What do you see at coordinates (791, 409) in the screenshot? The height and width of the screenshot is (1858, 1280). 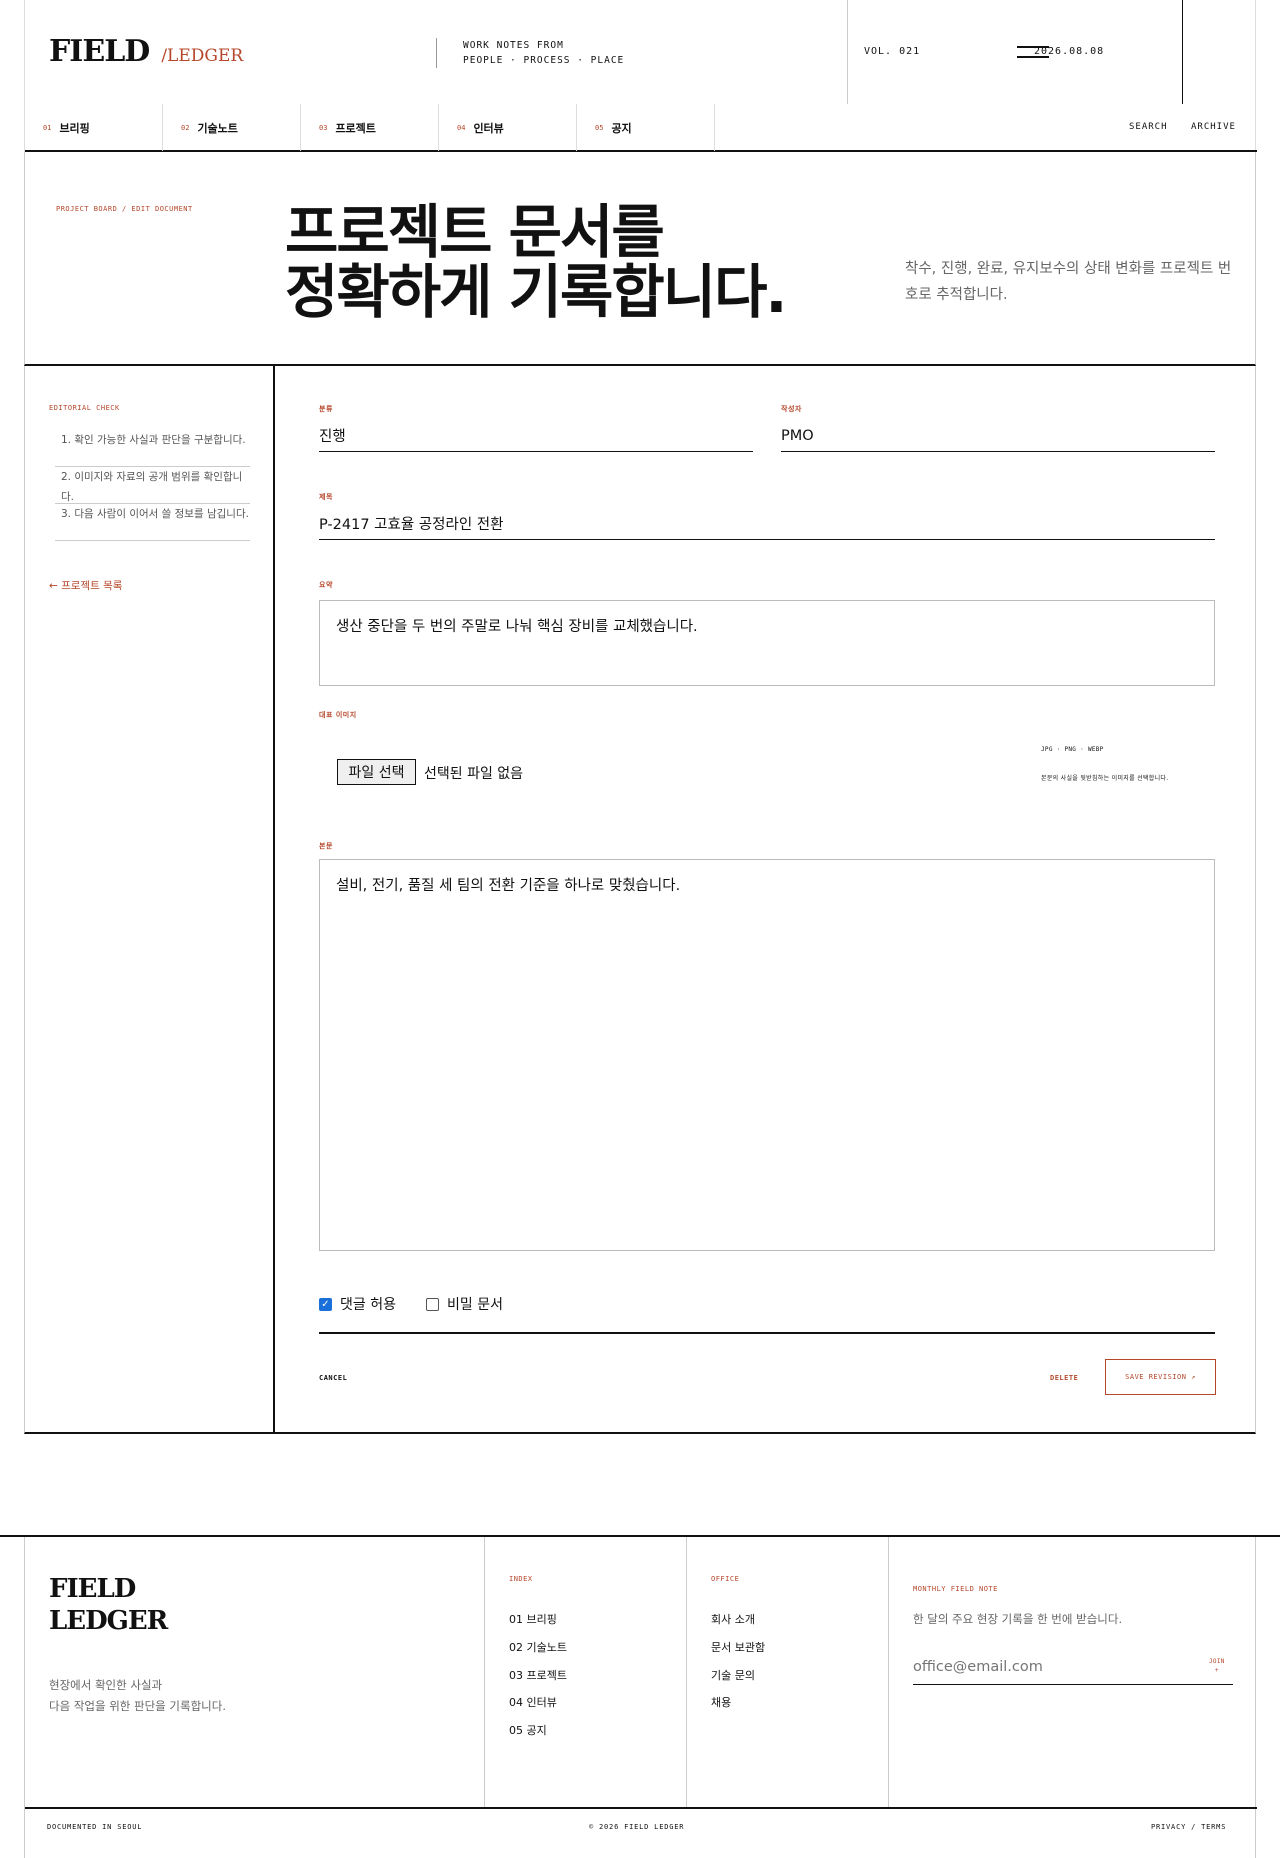 I see `author-label: 작성자` at bounding box center [791, 409].